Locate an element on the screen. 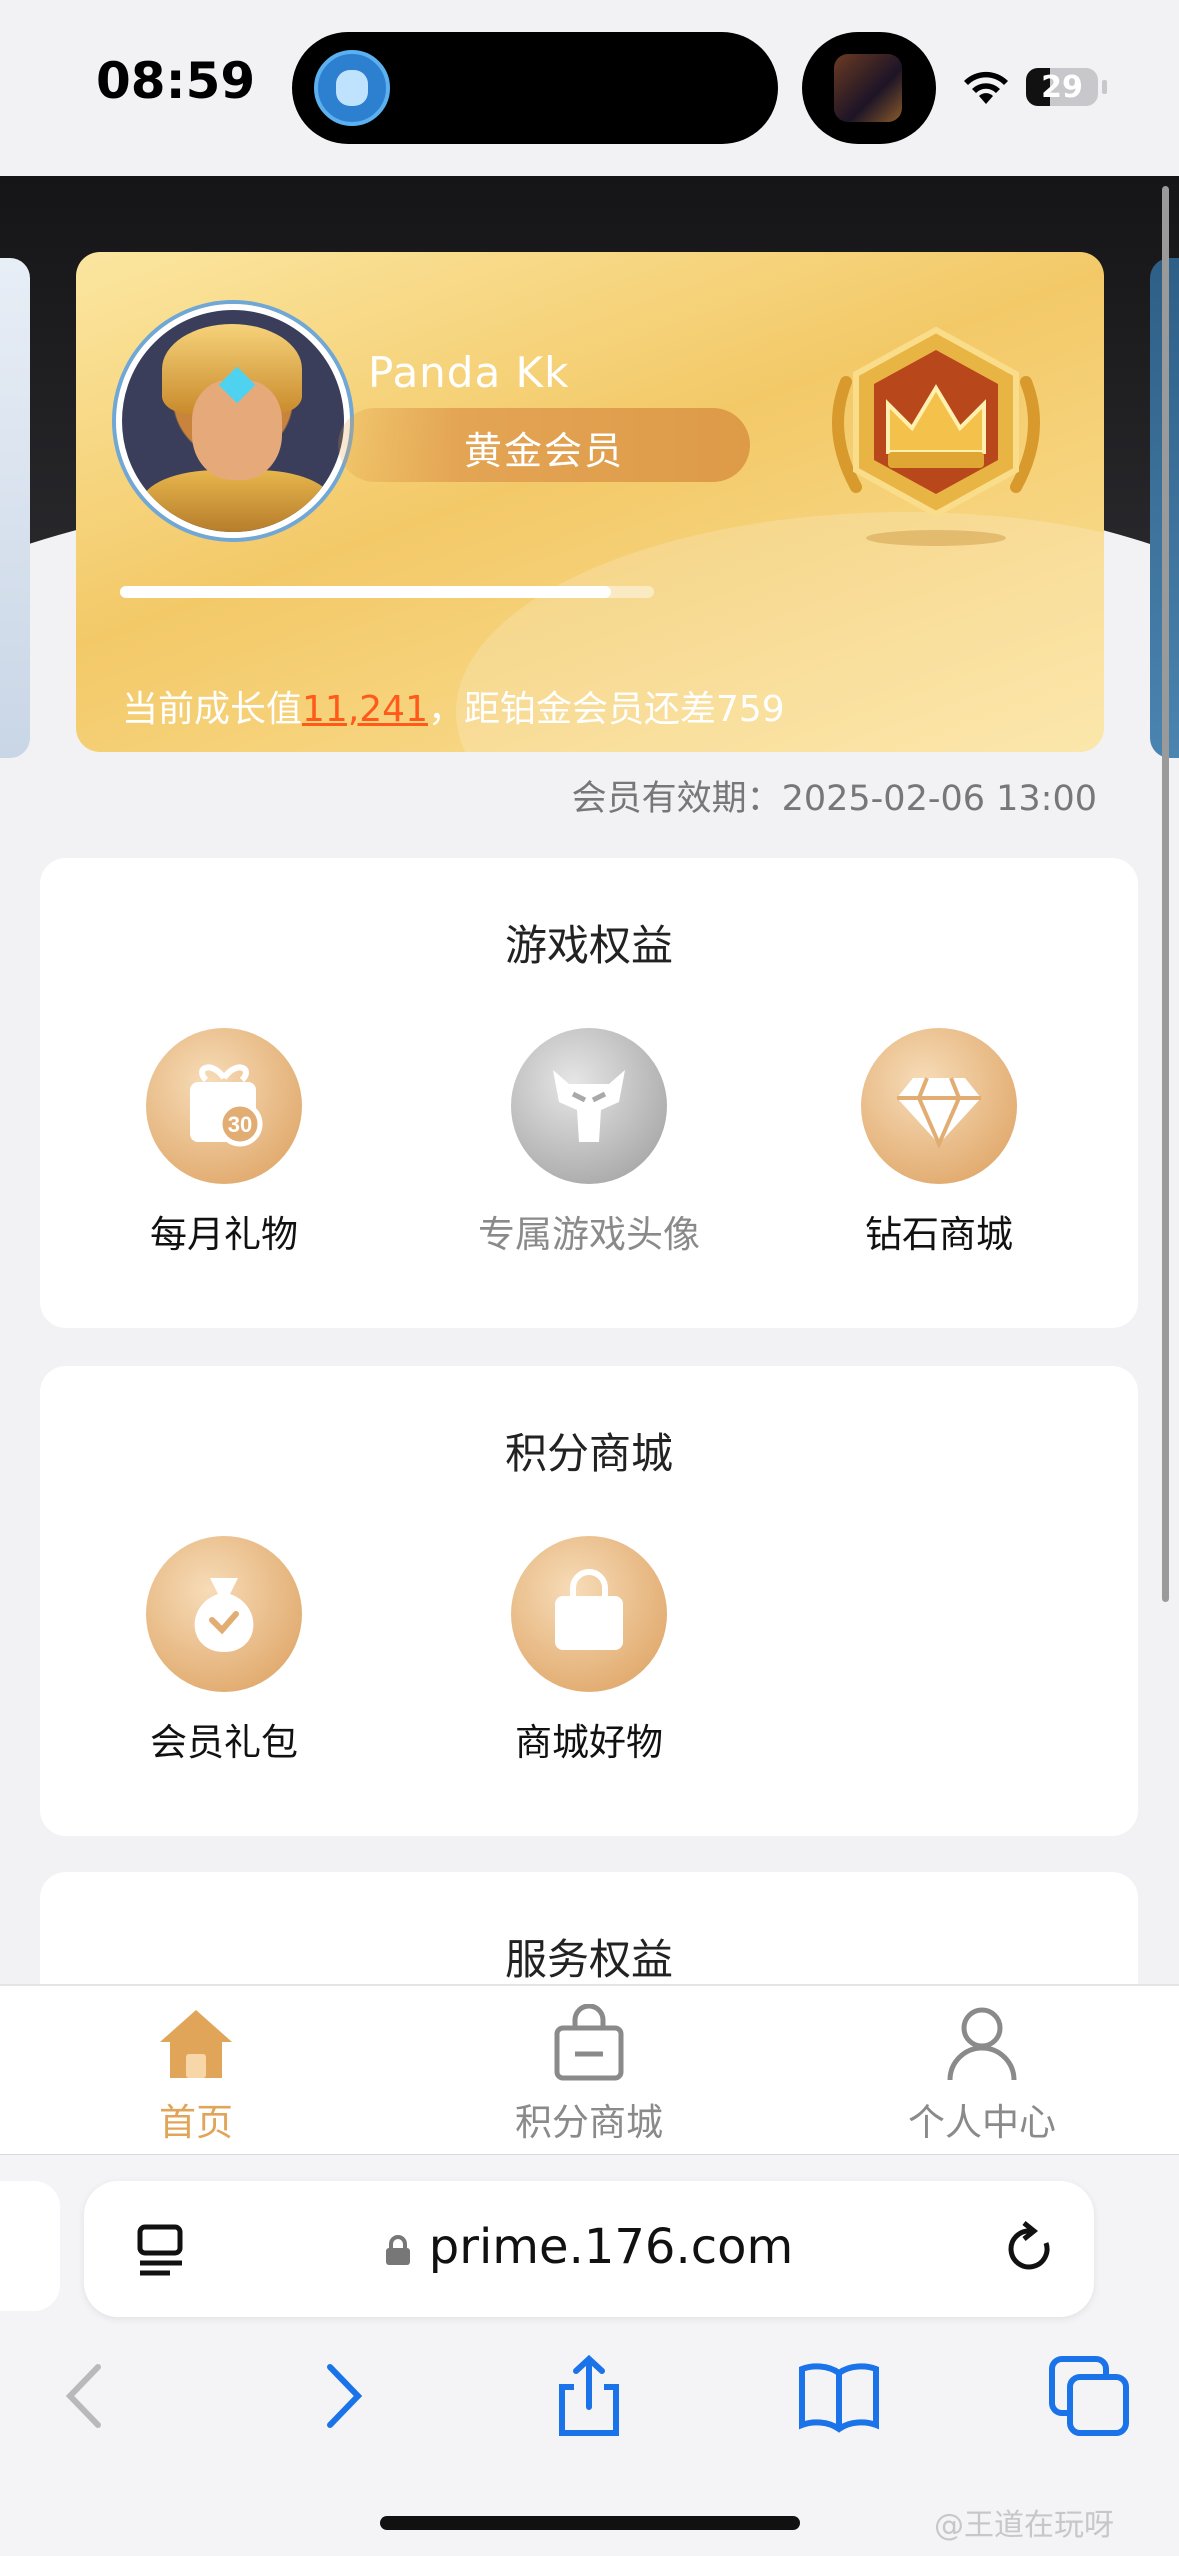 The image size is (1179, 2556). item-label: 每月礼物 is located at coordinates (224, 1234).